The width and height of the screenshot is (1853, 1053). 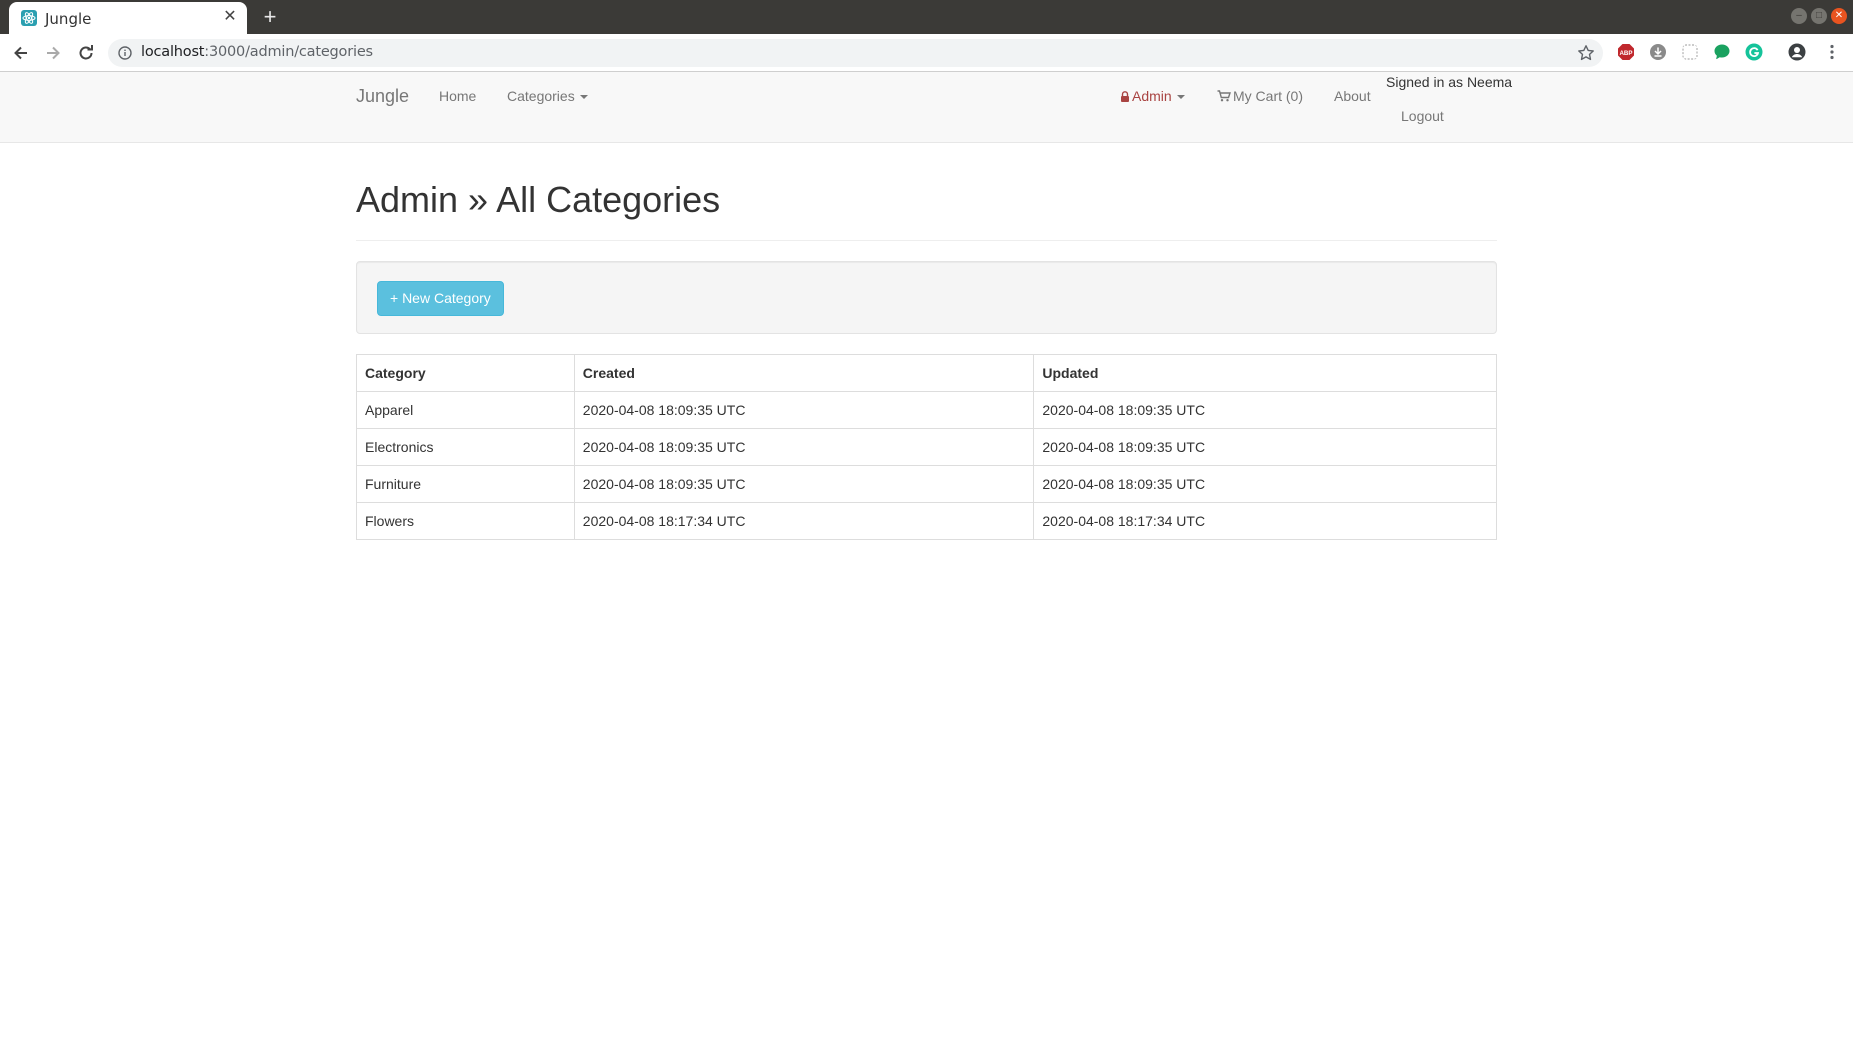 What do you see at coordinates (1352, 96) in the screenshot?
I see `nav-about-link: About` at bounding box center [1352, 96].